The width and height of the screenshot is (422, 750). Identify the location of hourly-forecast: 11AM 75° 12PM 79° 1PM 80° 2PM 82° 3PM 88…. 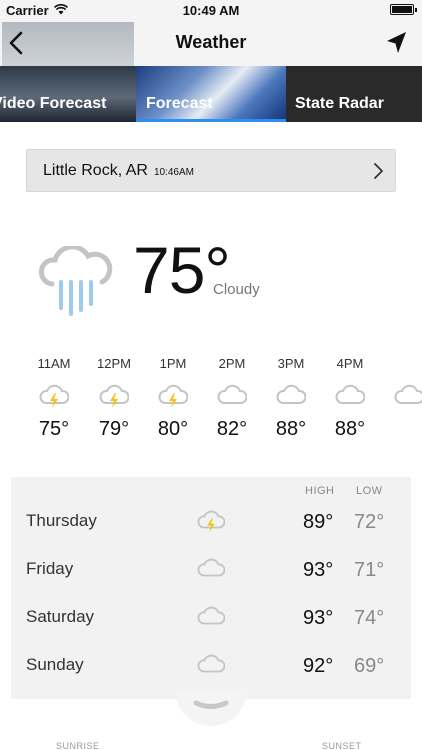
(211, 404).